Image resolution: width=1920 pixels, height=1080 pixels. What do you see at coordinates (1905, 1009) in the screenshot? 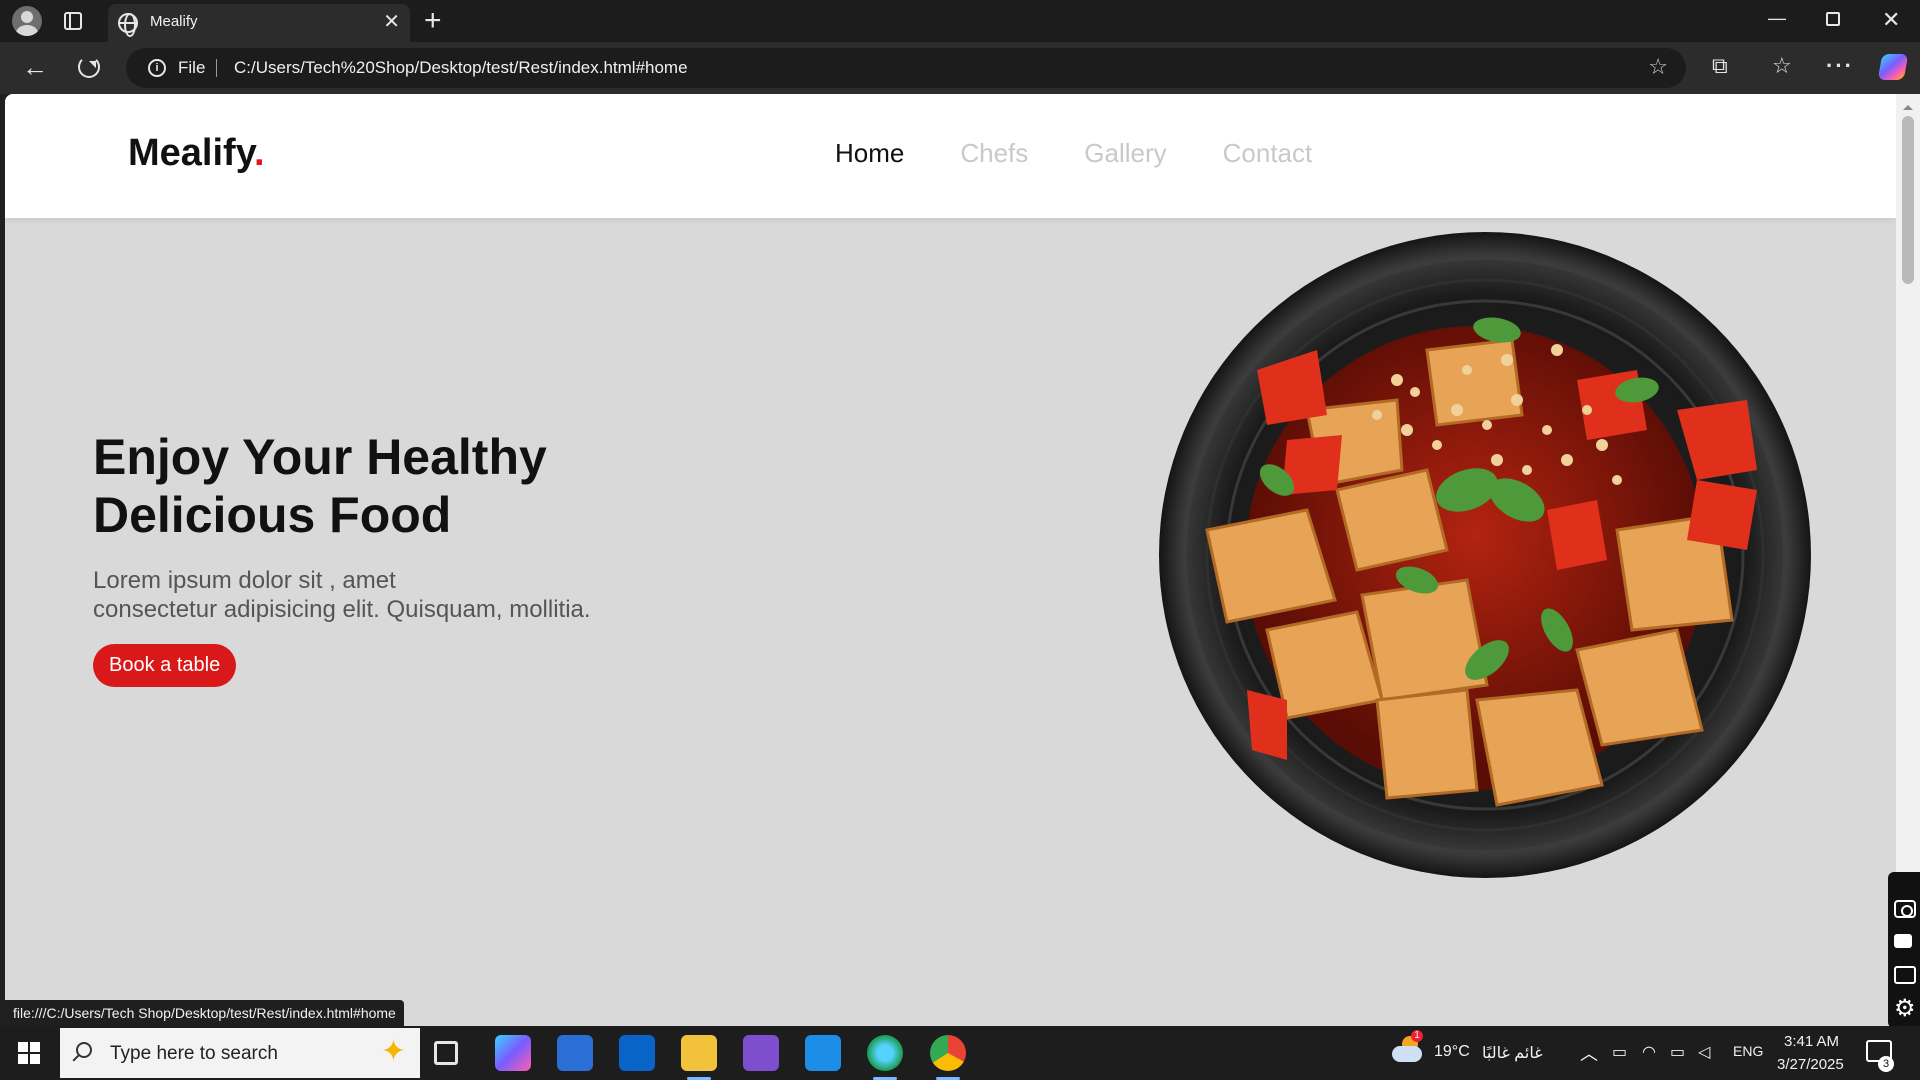
I see `gear-icon: ⚙` at bounding box center [1905, 1009].